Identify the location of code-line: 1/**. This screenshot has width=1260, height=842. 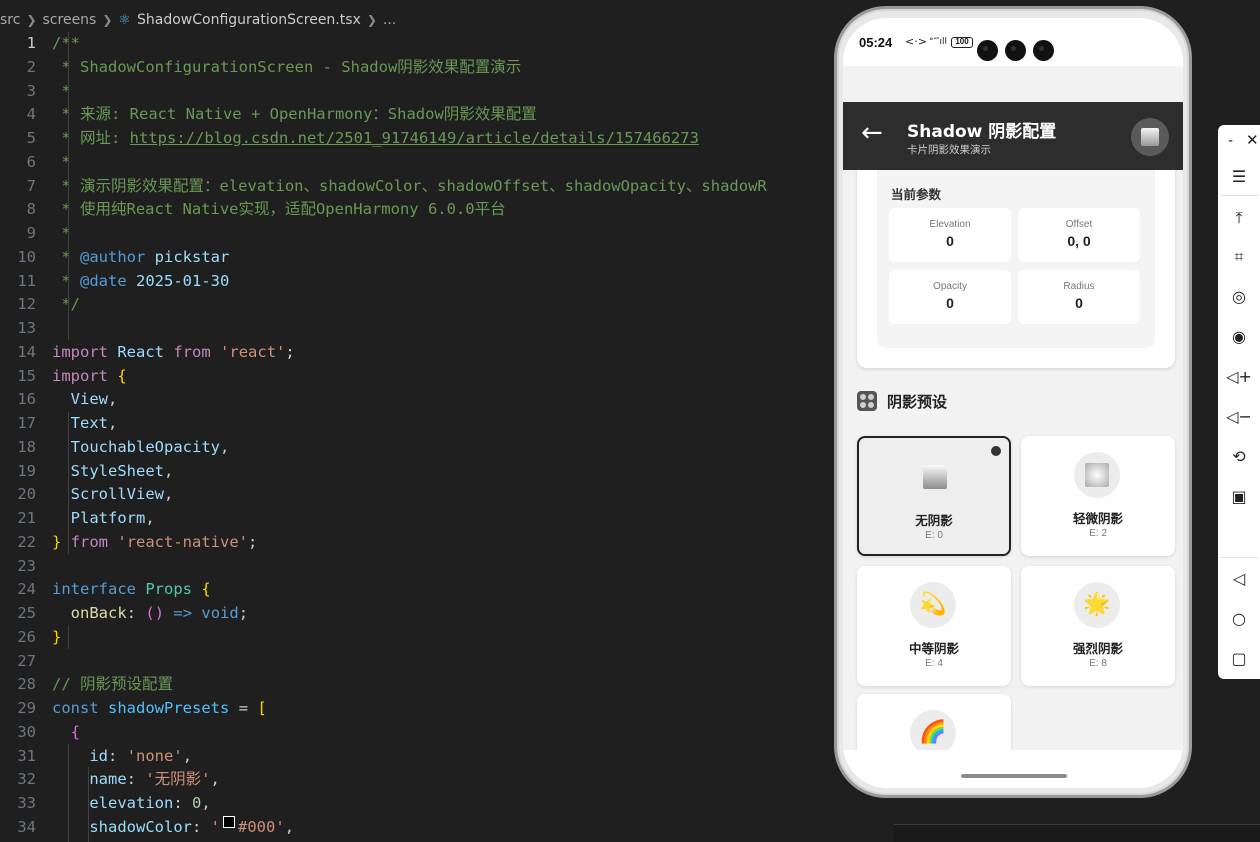
(53, 43).